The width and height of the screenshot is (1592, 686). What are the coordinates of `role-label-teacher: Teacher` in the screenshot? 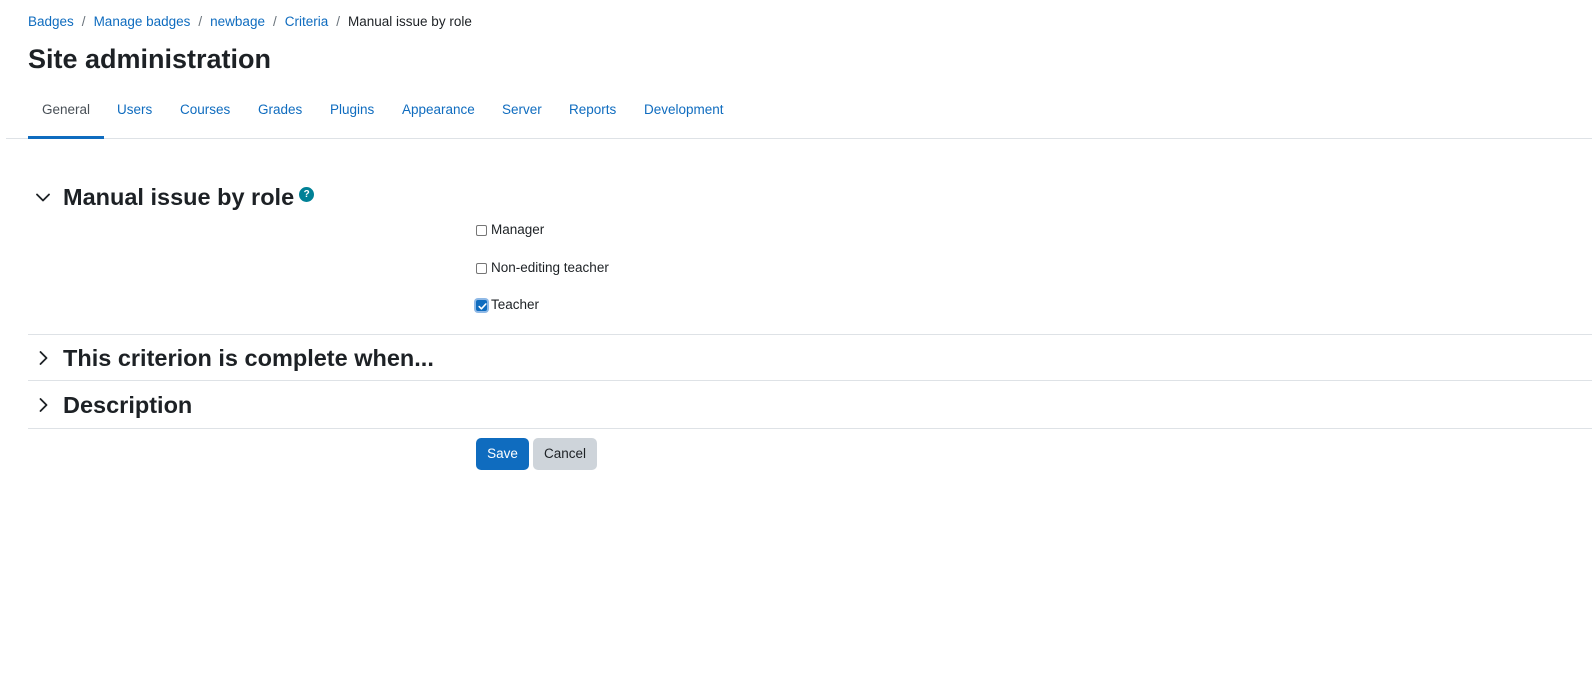 It's located at (515, 304).